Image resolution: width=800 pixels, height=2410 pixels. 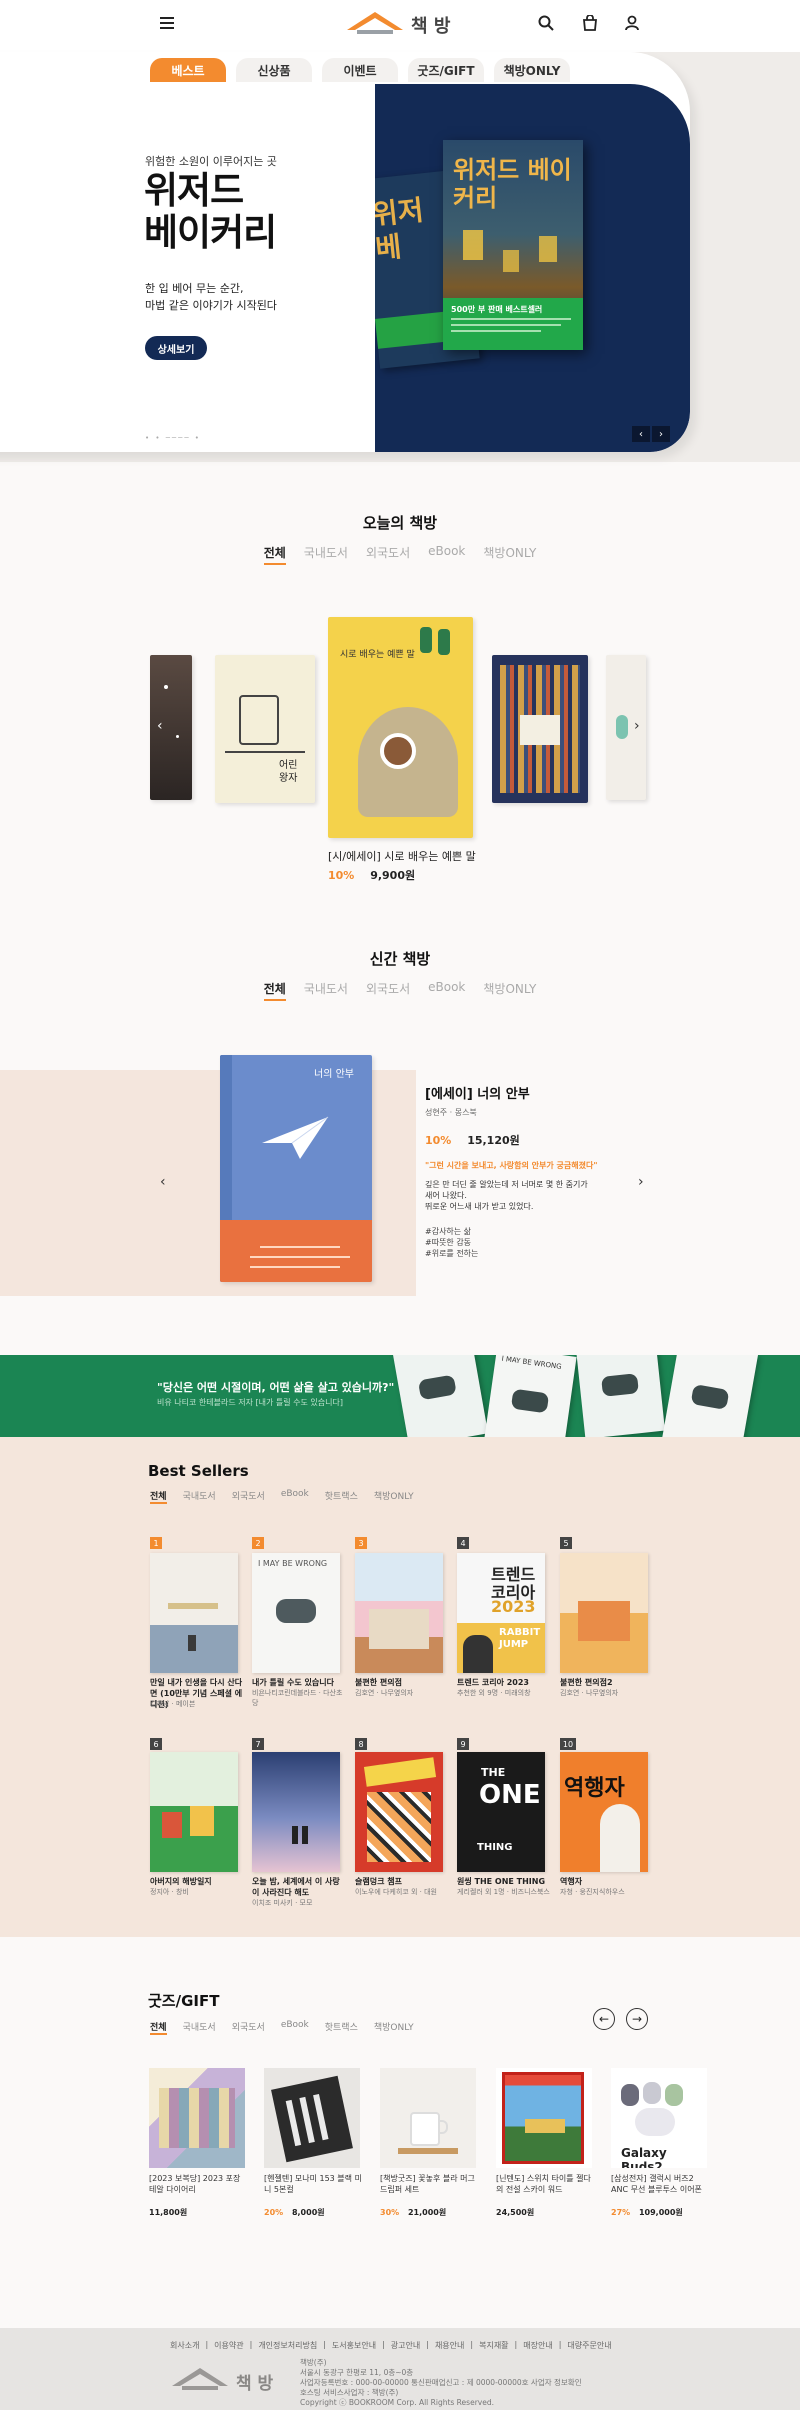 What do you see at coordinates (158, 1496) in the screenshot?
I see `bs-filter-all: 전체` at bounding box center [158, 1496].